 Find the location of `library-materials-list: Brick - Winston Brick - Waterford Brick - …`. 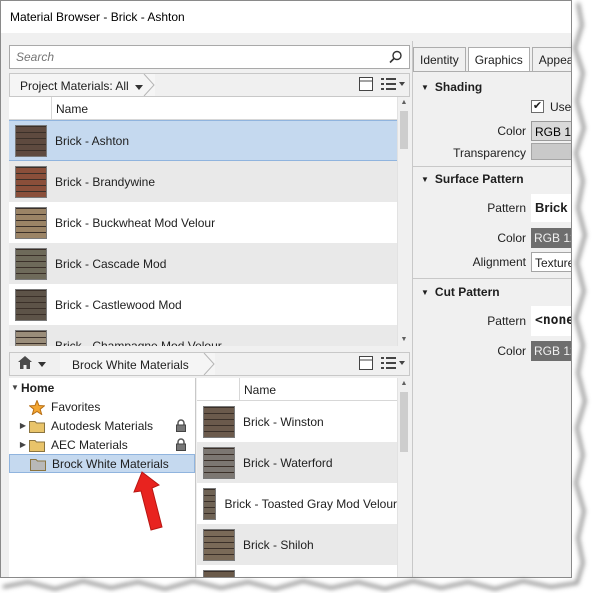

library-materials-list: Brick - Winston Brick - Waterford Brick - … is located at coordinates (297, 489).